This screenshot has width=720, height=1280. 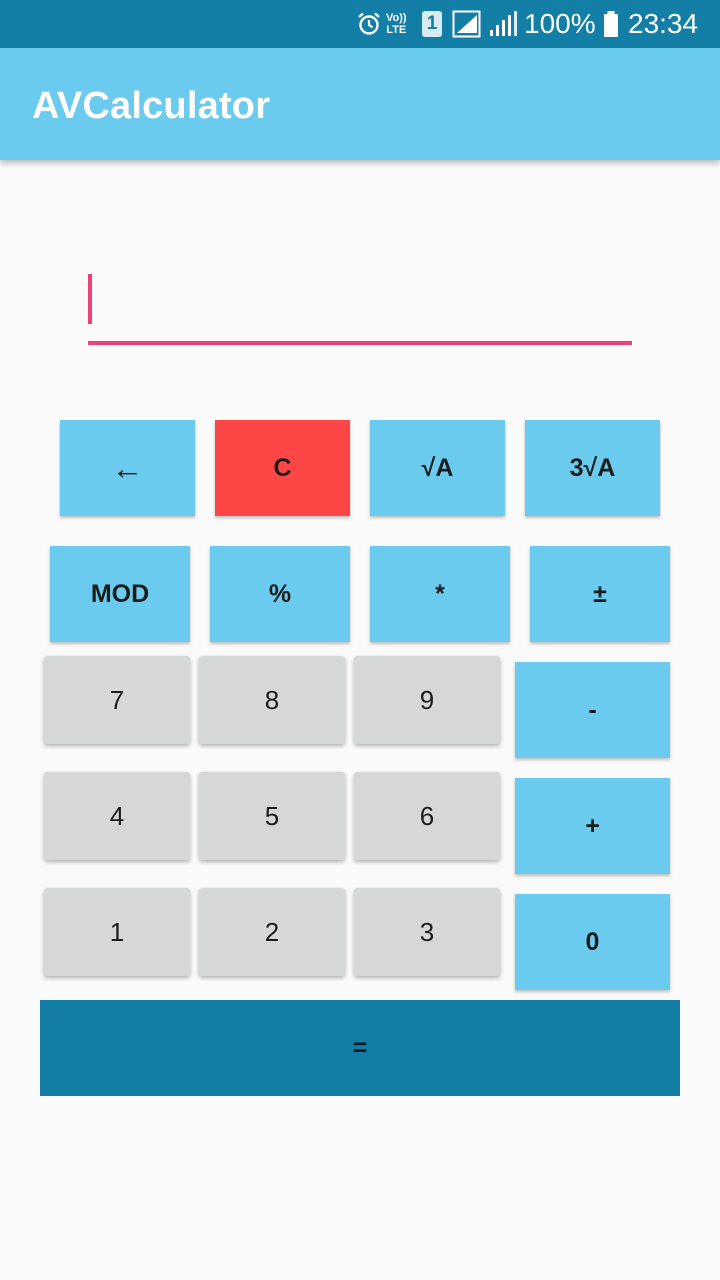 What do you see at coordinates (117, 700) in the screenshot?
I see `digit-7-button: 7` at bounding box center [117, 700].